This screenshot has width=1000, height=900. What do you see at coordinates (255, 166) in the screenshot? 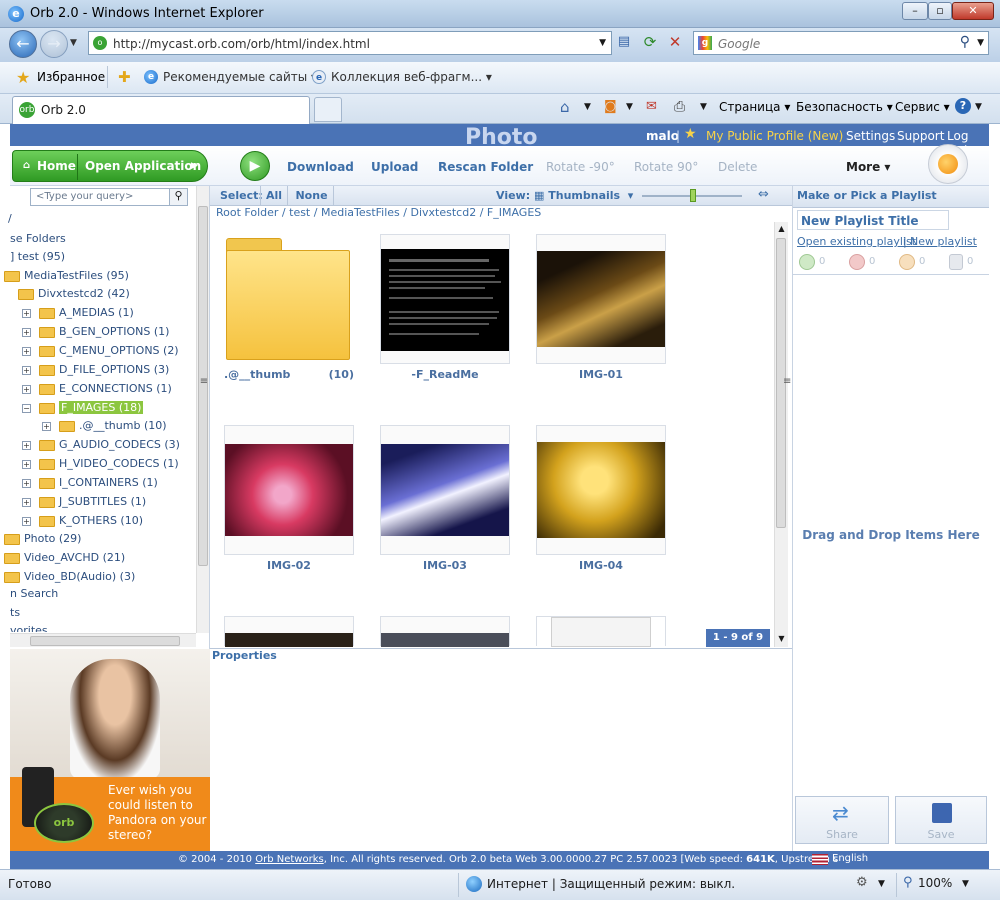
I see `play-icon: ▶` at bounding box center [255, 166].